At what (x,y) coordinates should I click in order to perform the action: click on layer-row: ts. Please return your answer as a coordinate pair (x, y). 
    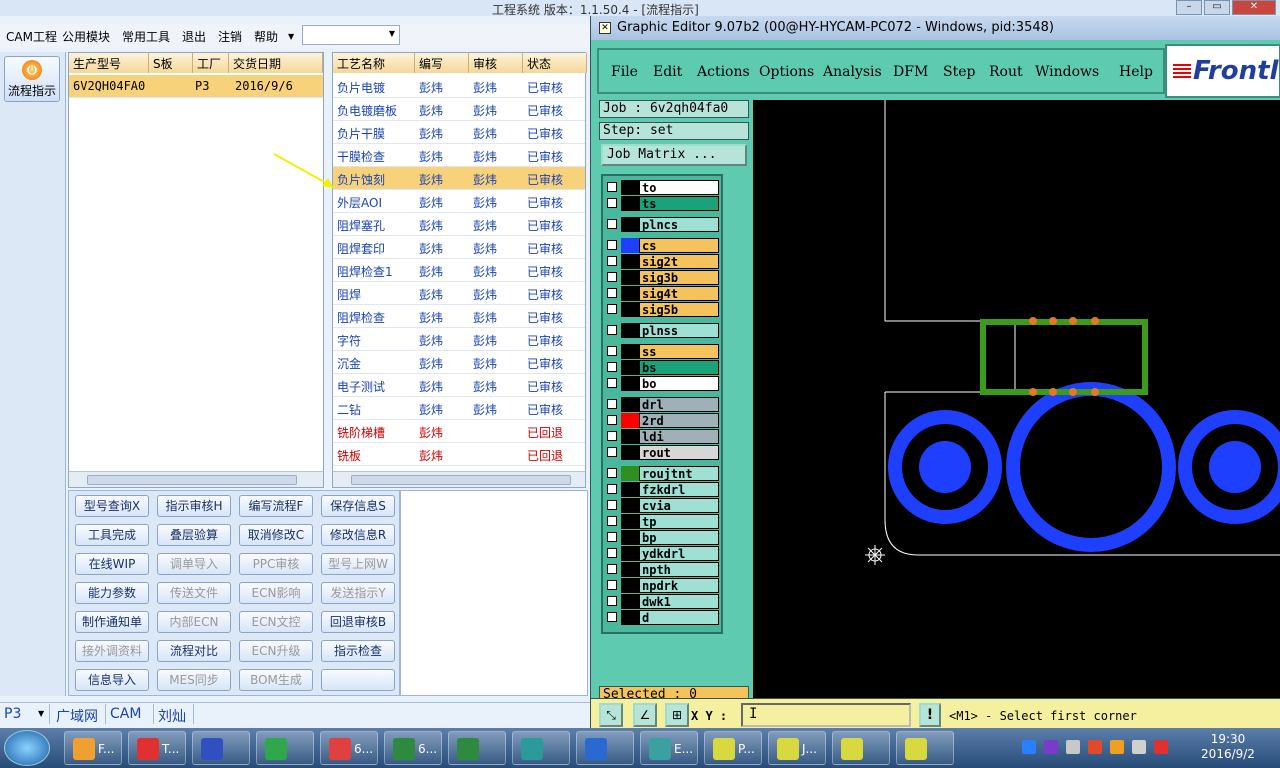
    Looking at the image, I should click on (663, 203).